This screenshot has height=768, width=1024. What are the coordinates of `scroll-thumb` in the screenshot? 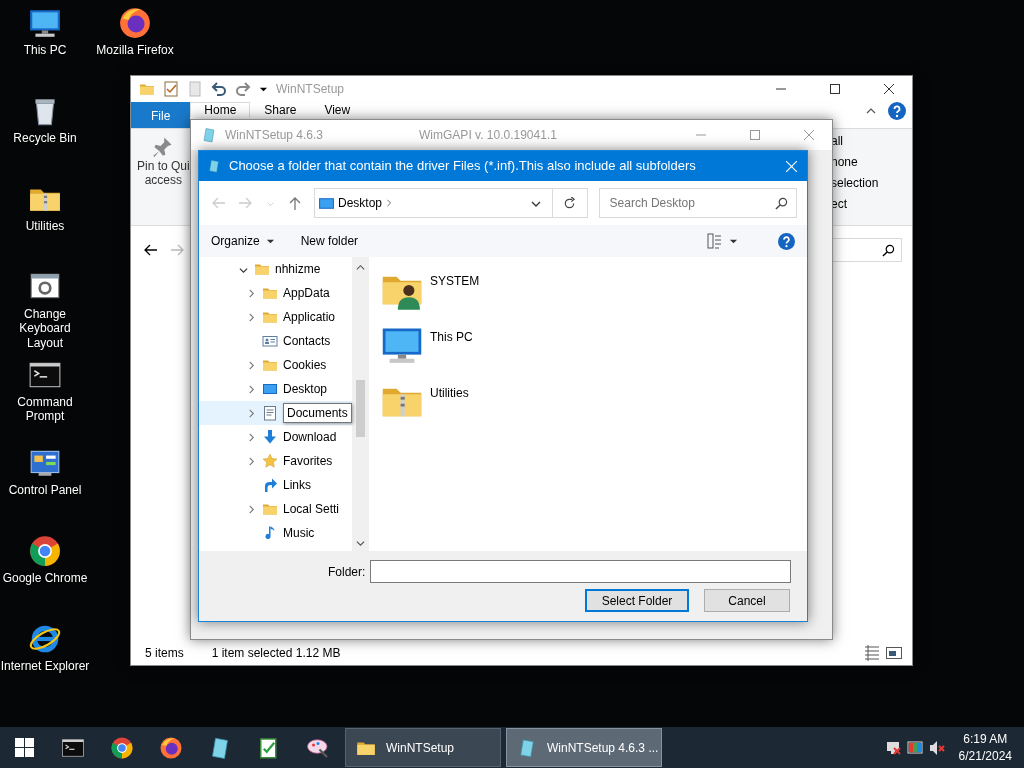 It's located at (360, 408).